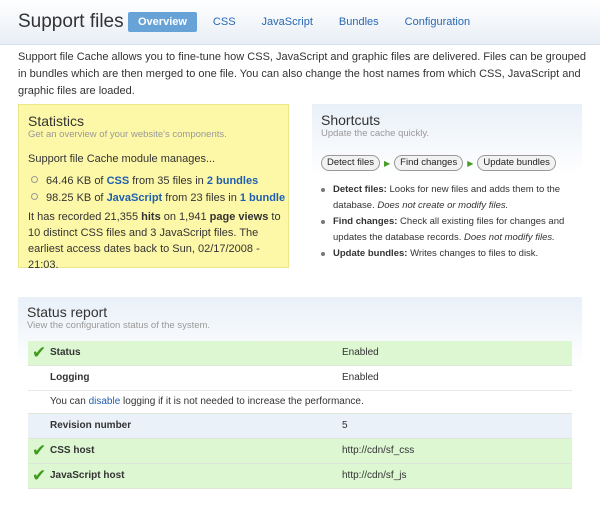  What do you see at coordinates (91, 425) in the screenshot?
I see `row-label: Revision number` at bounding box center [91, 425].